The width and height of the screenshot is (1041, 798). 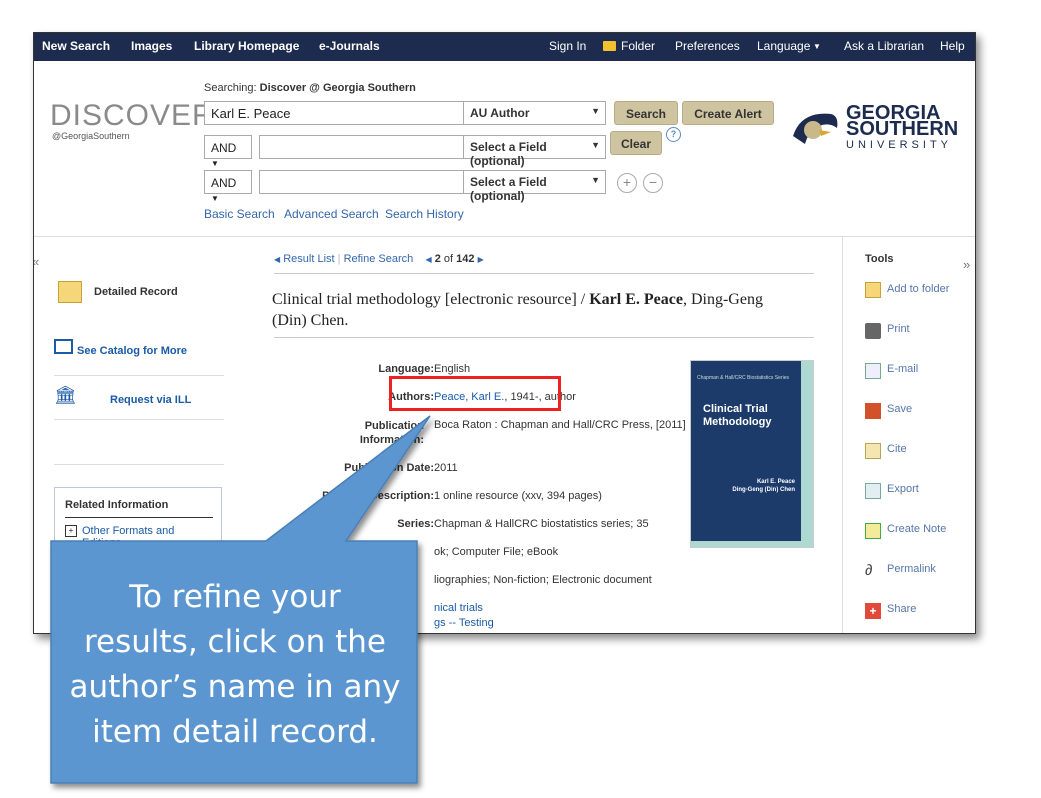 I want to click on searching-prefix: Searching:, so click(x=230, y=88).